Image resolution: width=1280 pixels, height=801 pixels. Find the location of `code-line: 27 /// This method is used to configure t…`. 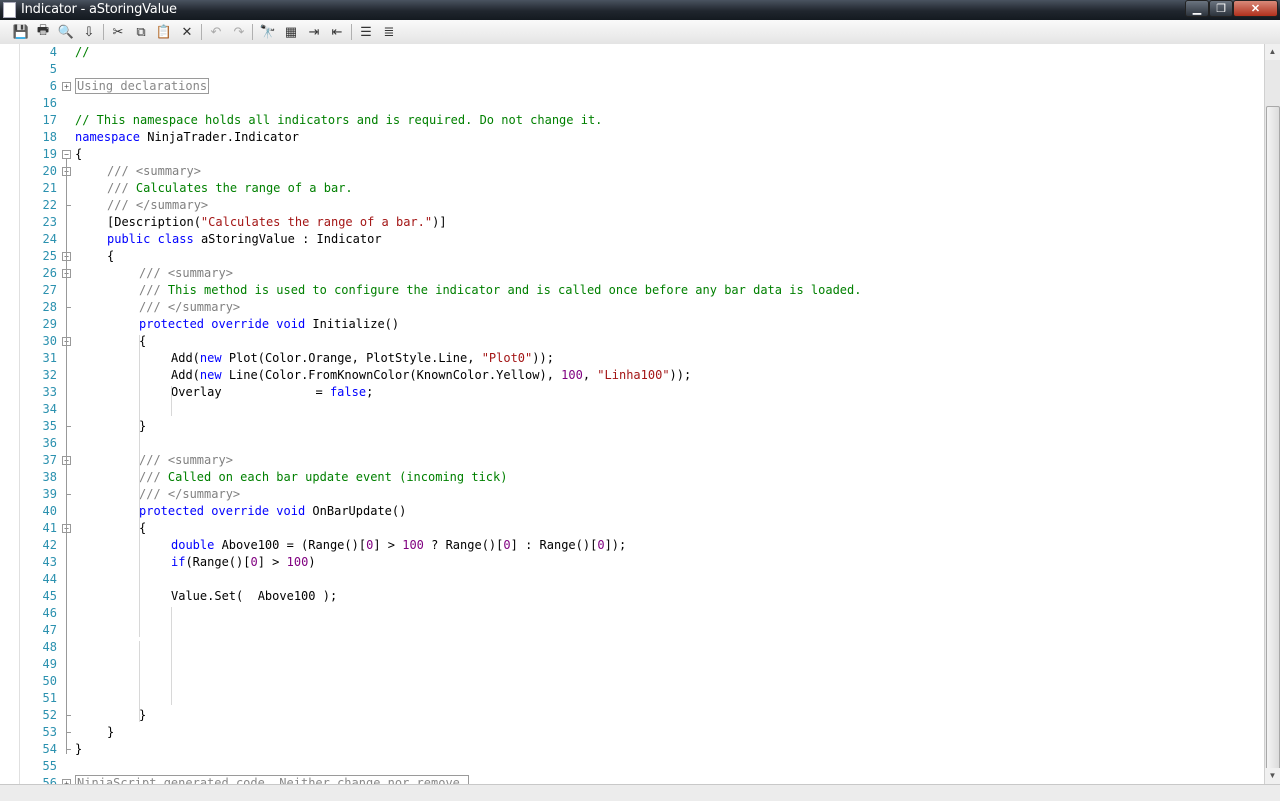

code-line: 27 /// This method is used to configure t… is located at coordinates (632, 290).